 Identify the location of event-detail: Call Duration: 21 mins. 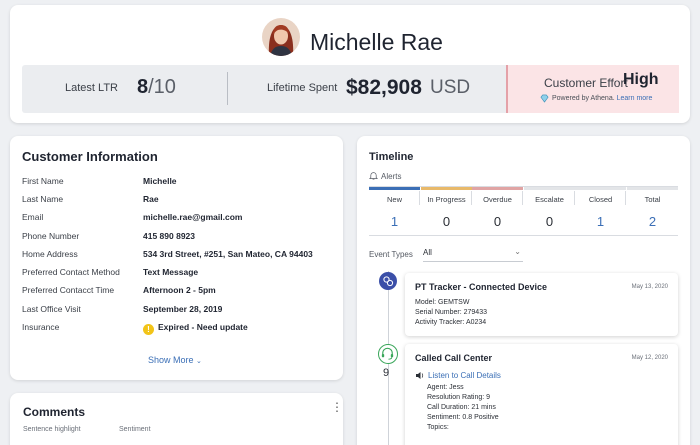
(461, 407).